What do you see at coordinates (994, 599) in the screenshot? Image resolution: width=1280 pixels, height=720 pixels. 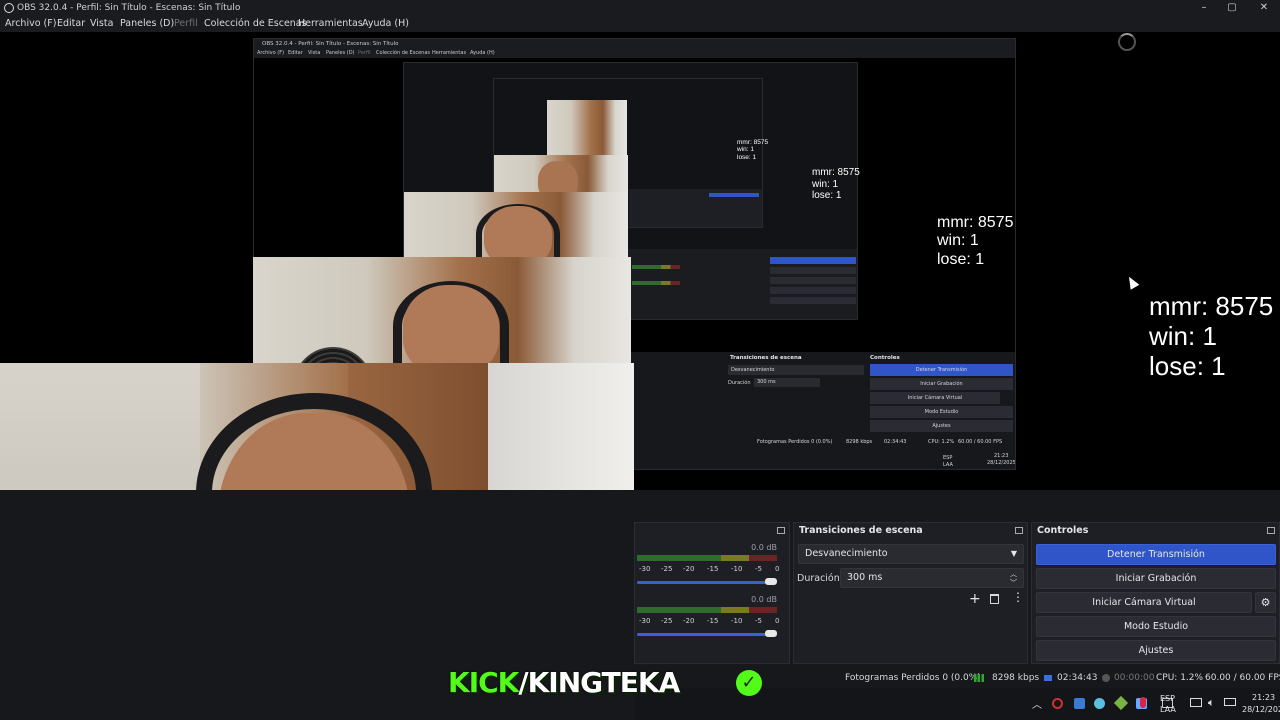 I see `trash-icon` at bounding box center [994, 599].